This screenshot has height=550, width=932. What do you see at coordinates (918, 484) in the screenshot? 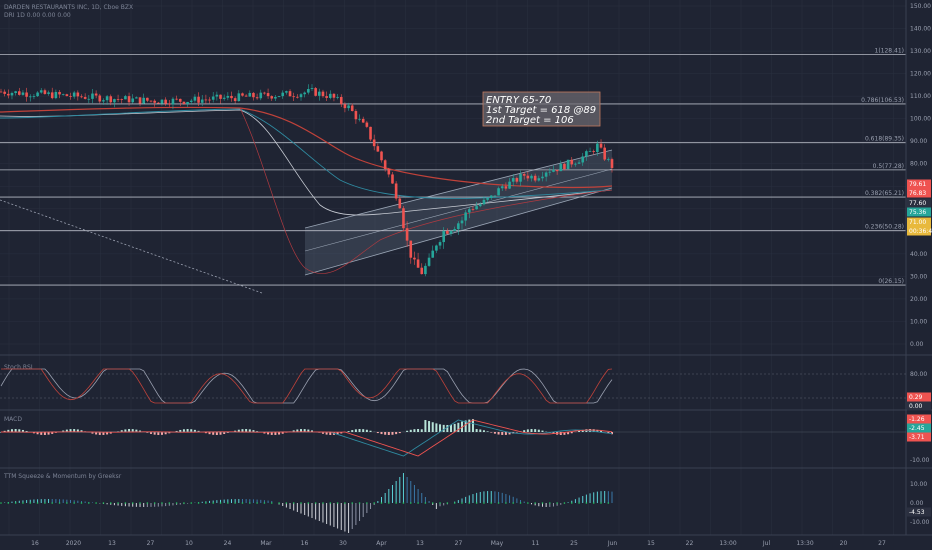
I see `ttm-tick-label: 10.00` at bounding box center [918, 484].